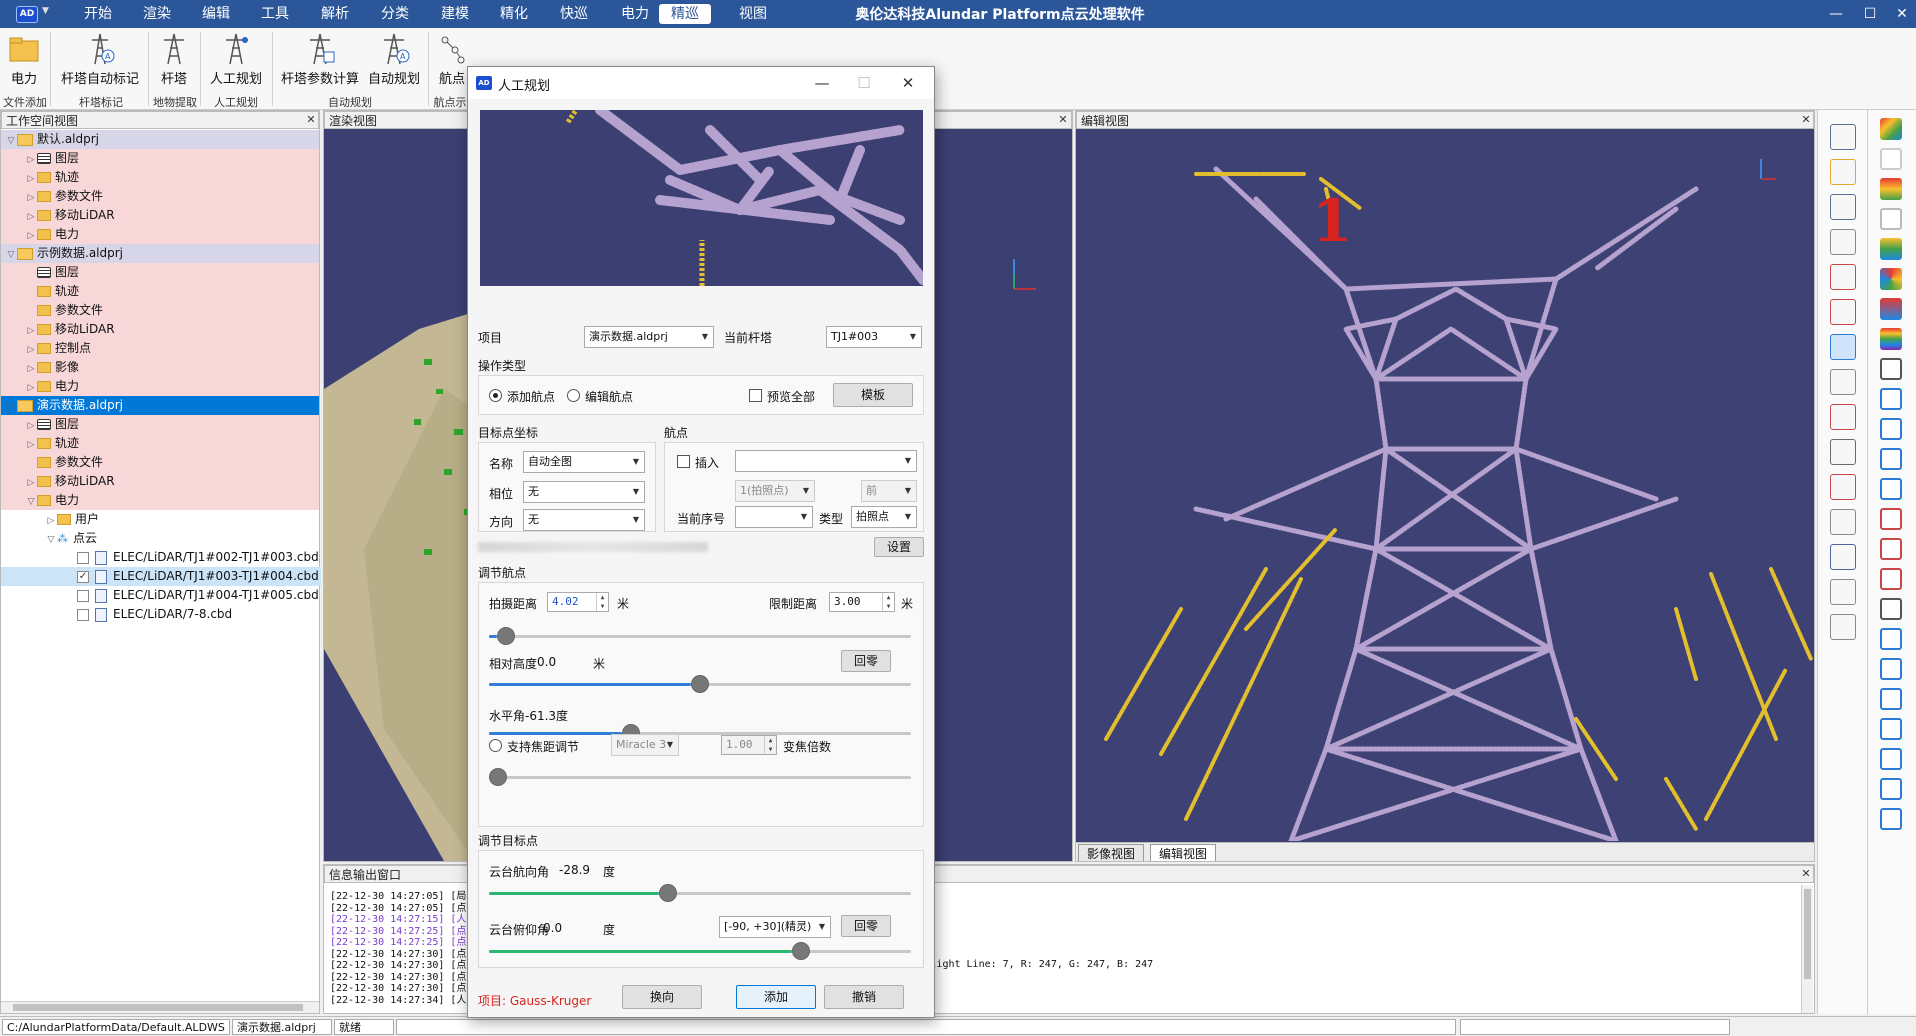  I want to click on app-logo: AD, so click(27, 14).